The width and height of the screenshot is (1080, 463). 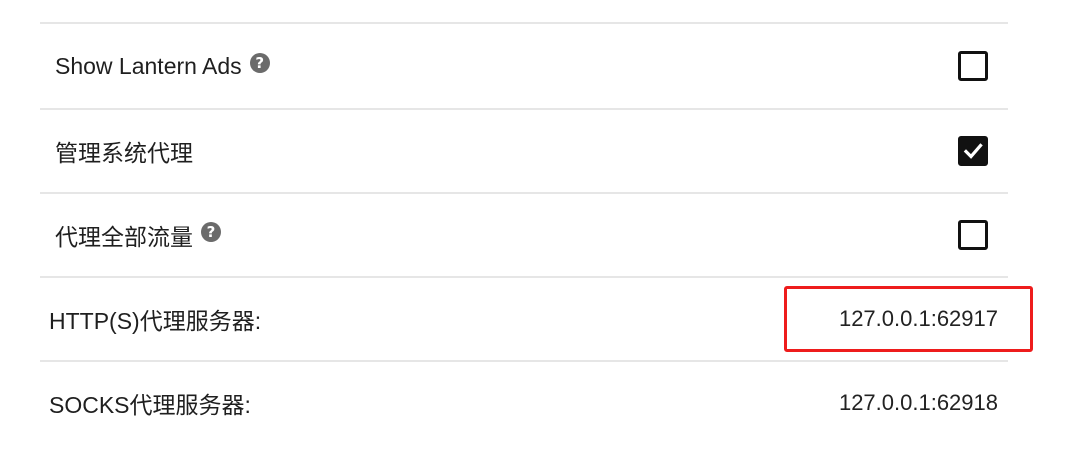 What do you see at coordinates (973, 66) in the screenshot?
I see `show-lantern-ads-checkbox` at bounding box center [973, 66].